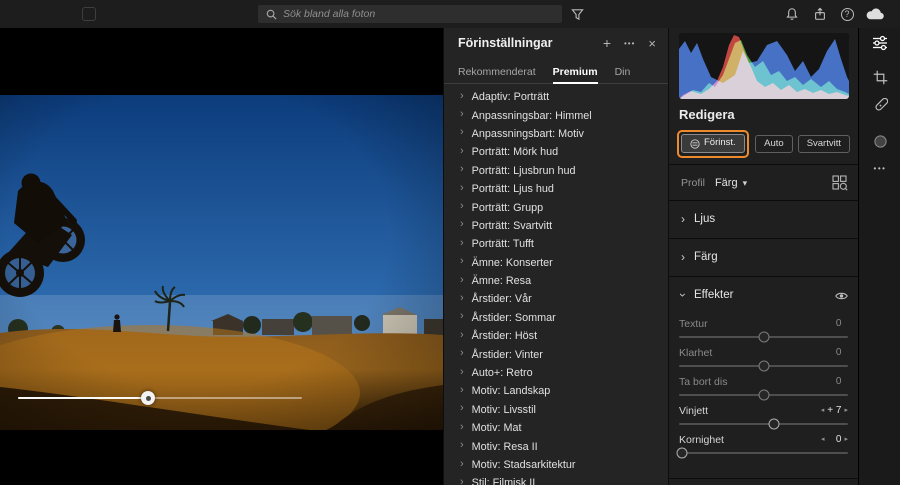 The width and height of the screenshot is (900, 485). I want to click on preset-group-row: › Årstider: Vår, so click(556, 299).